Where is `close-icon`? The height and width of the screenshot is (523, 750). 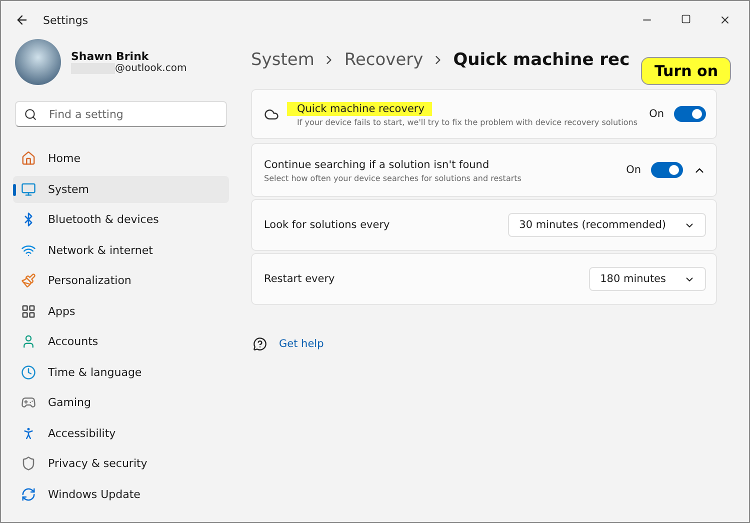 close-icon is located at coordinates (725, 20).